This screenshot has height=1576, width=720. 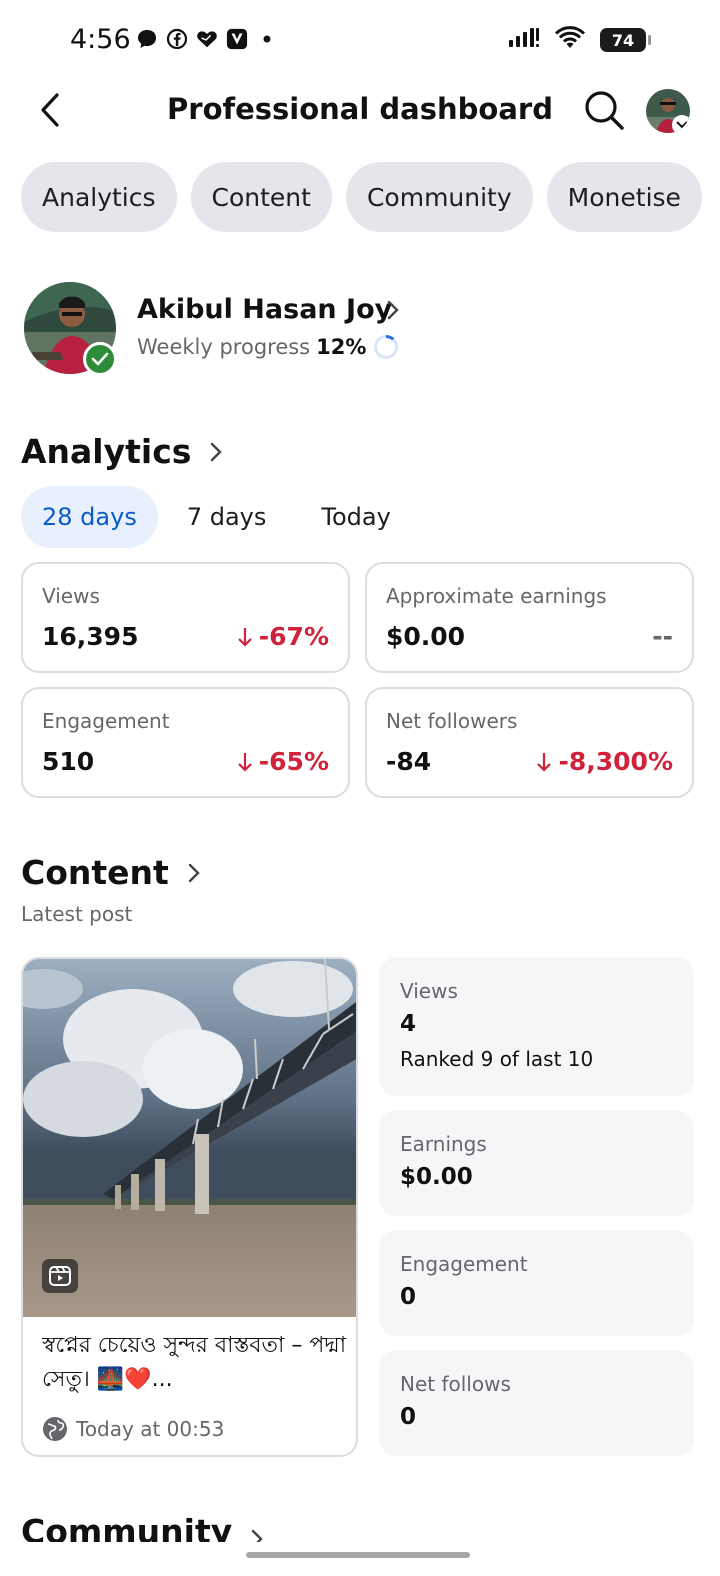 I want to click on chevron-down-icon, so click(x=681, y=124).